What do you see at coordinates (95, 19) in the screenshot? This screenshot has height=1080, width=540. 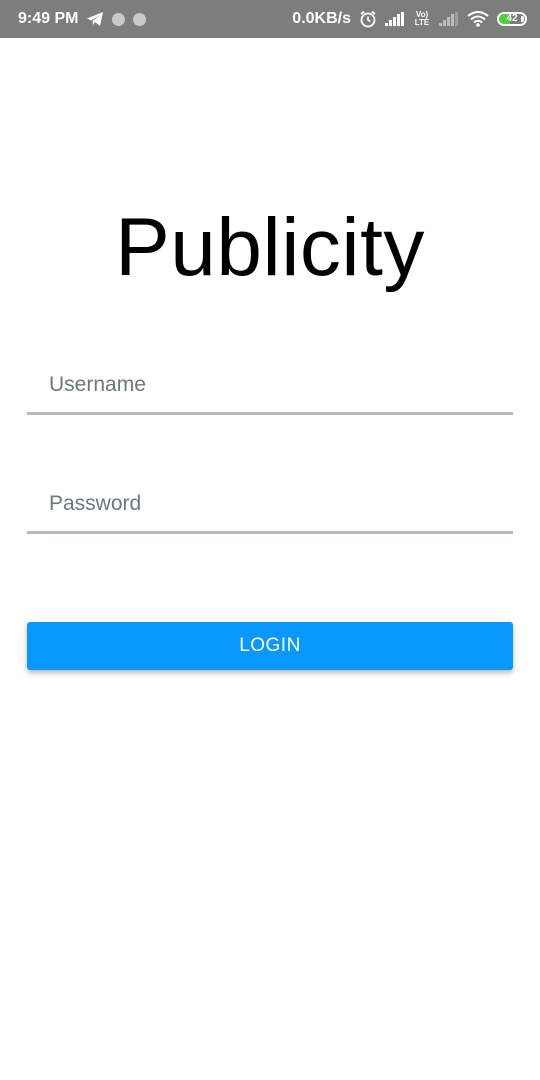 I see `telegram-icon` at bounding box center [95, 19].